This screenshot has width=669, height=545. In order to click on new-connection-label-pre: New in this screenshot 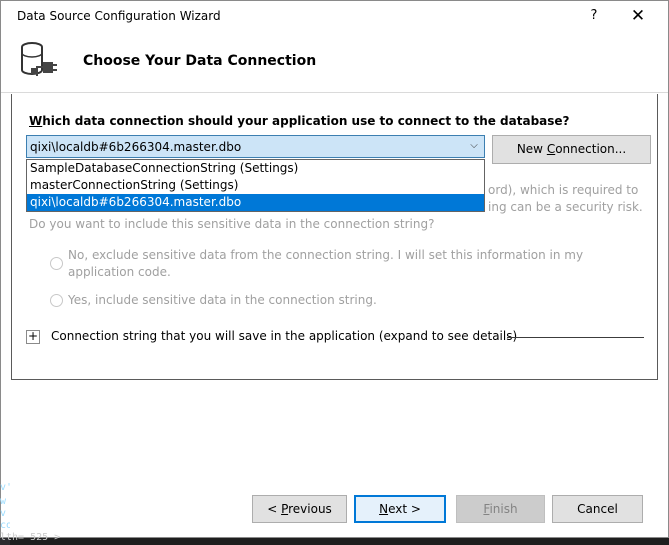, I will do `click(531, 149)`.